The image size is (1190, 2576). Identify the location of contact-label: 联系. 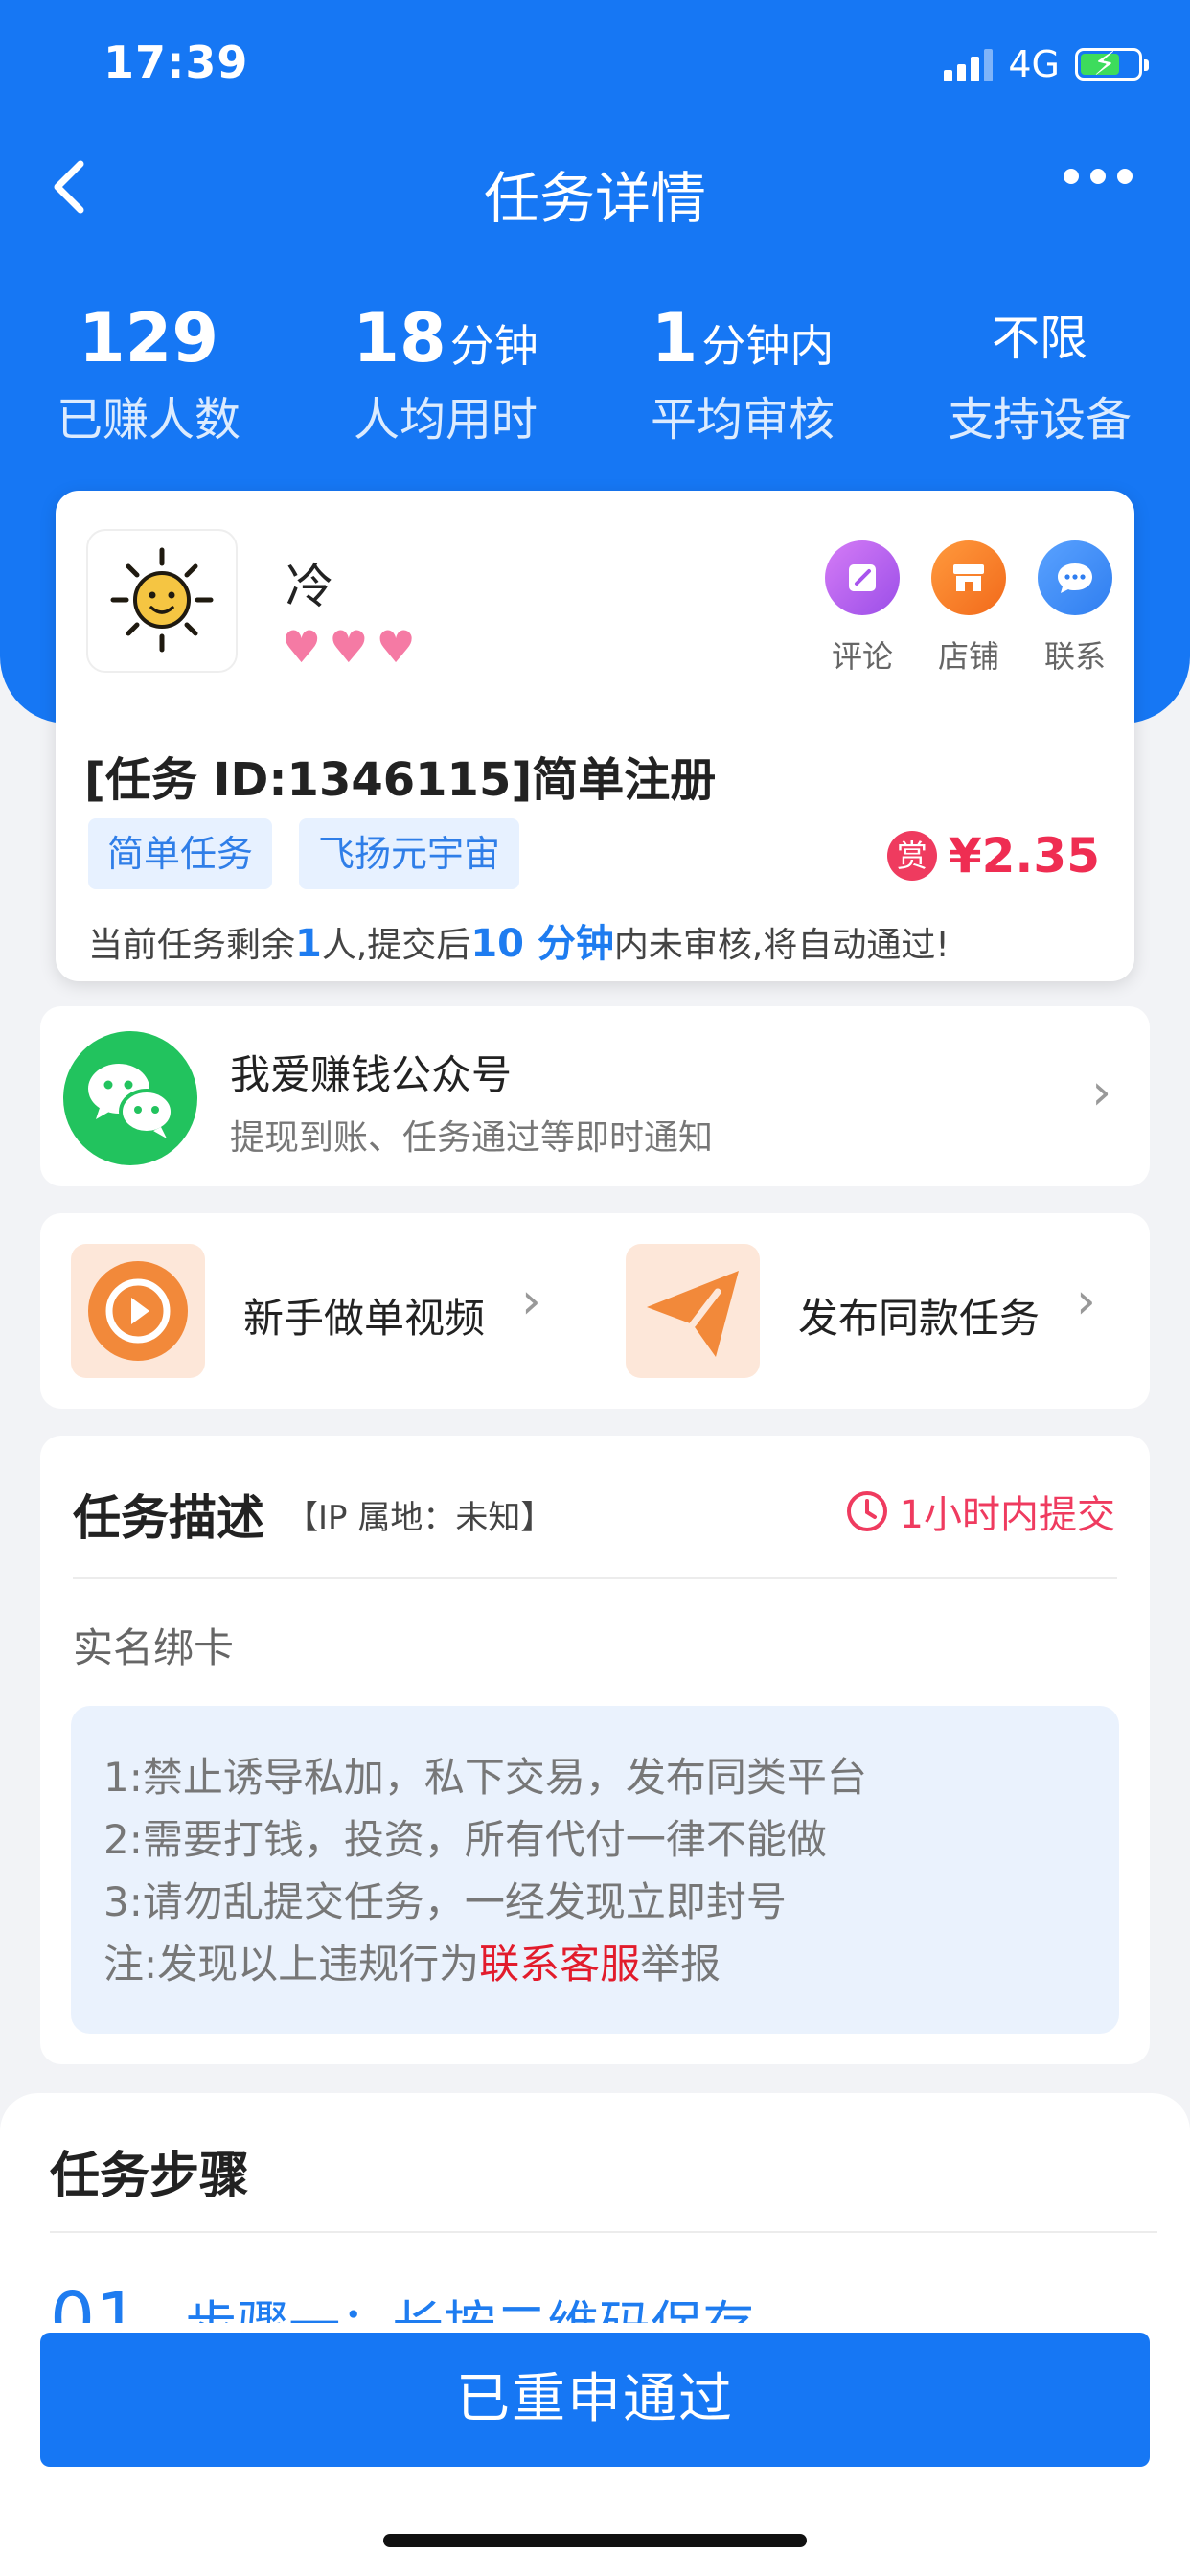
(1074, 656).